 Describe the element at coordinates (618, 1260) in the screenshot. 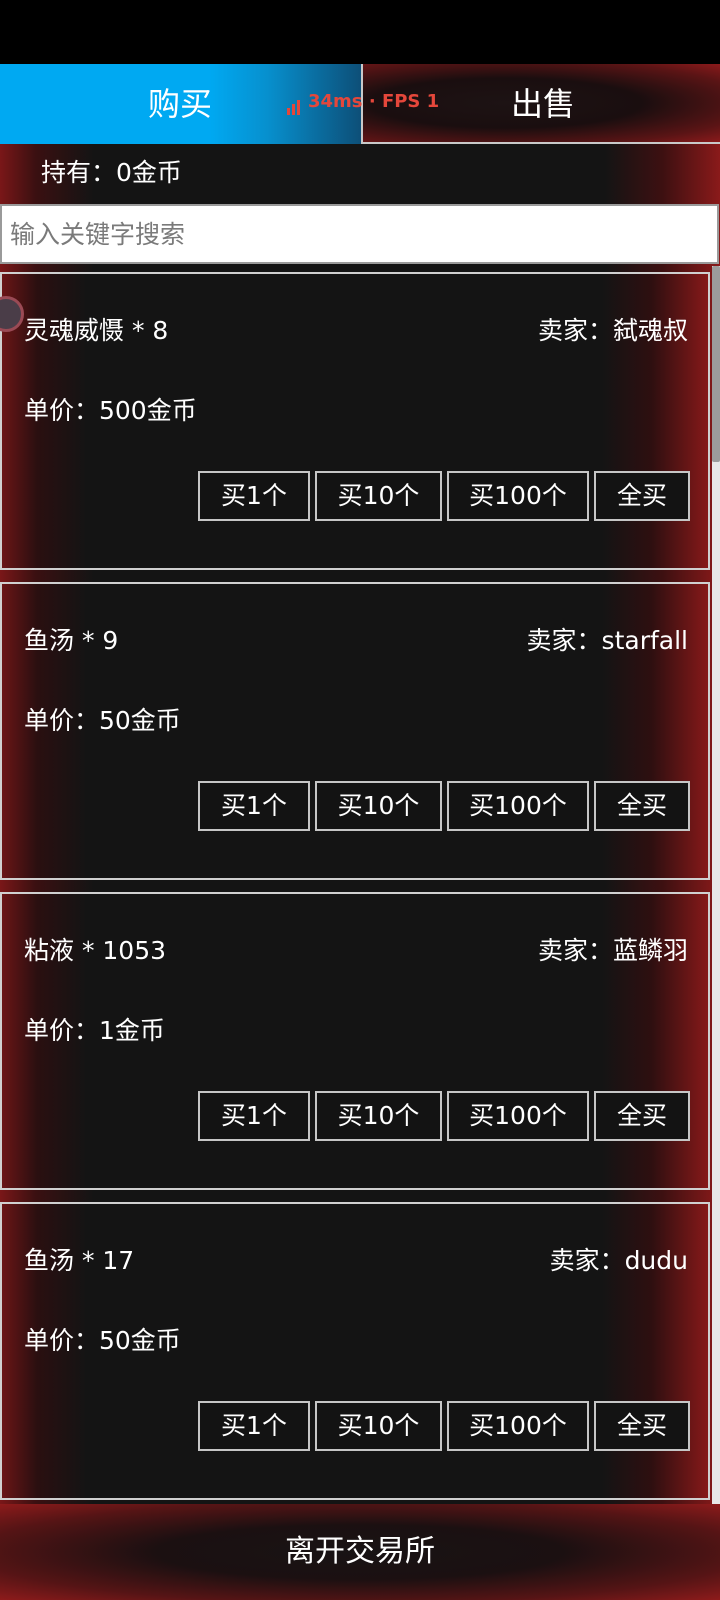

I see `seller-name: 卖家：dudu` at that location.